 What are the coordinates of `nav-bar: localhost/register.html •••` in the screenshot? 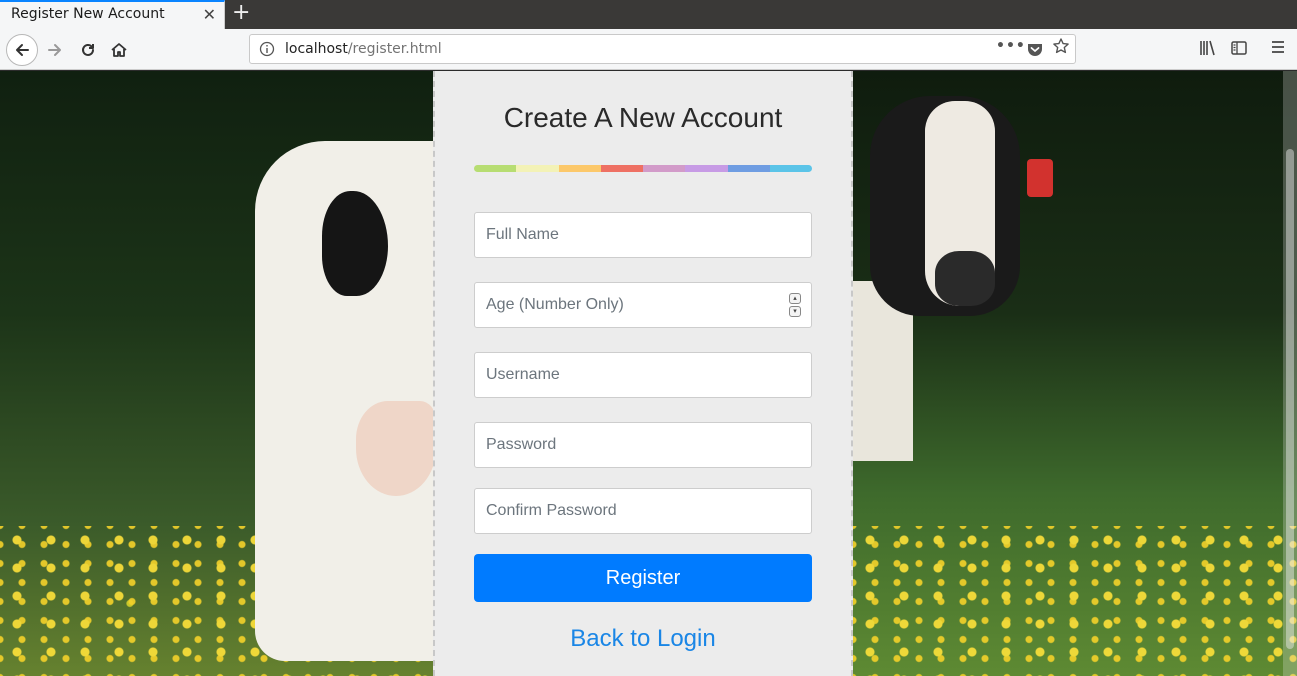 It's located at (648, 49).